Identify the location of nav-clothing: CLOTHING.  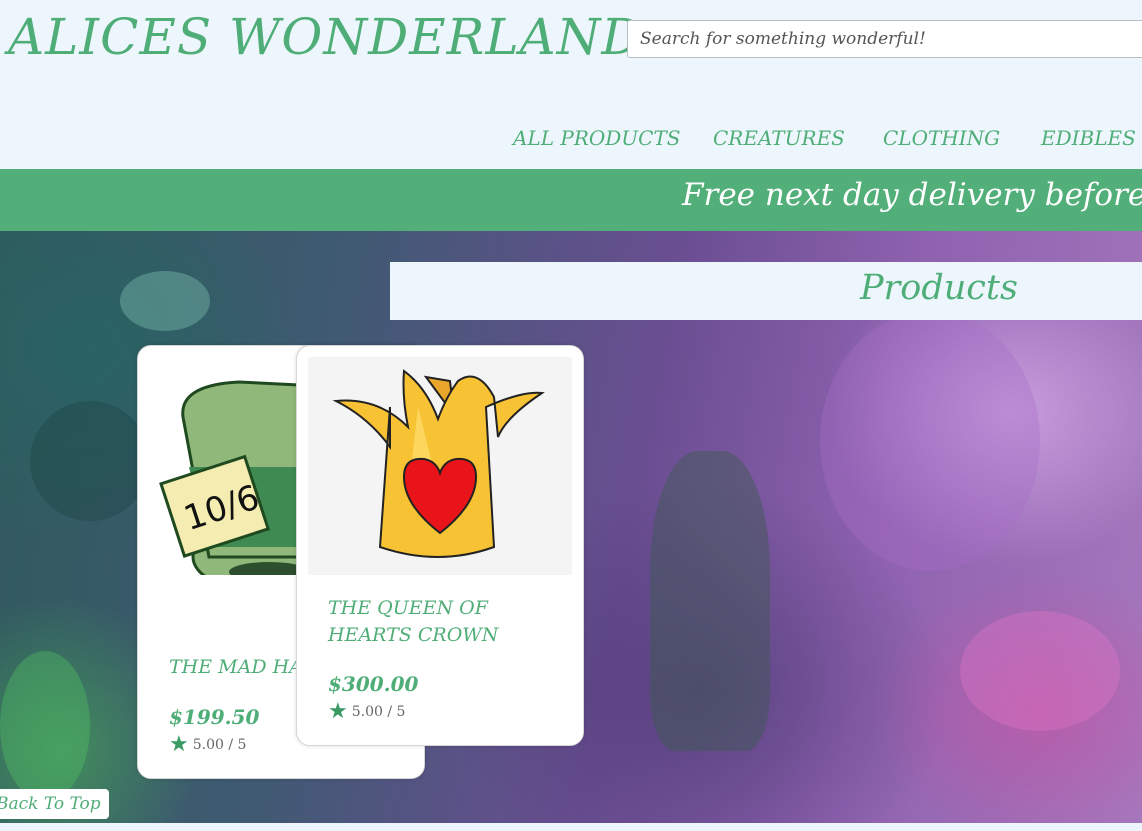
(941, 138).